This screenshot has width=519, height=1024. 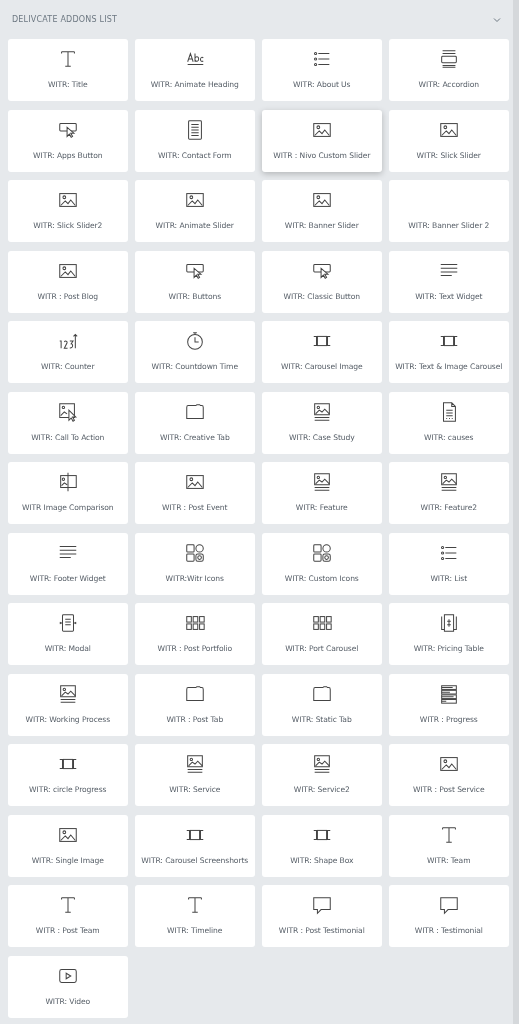 What do you see at coordinates (497, 19) in the screenshot?
I see `chevron-icon` at bounding box center [497, 19].